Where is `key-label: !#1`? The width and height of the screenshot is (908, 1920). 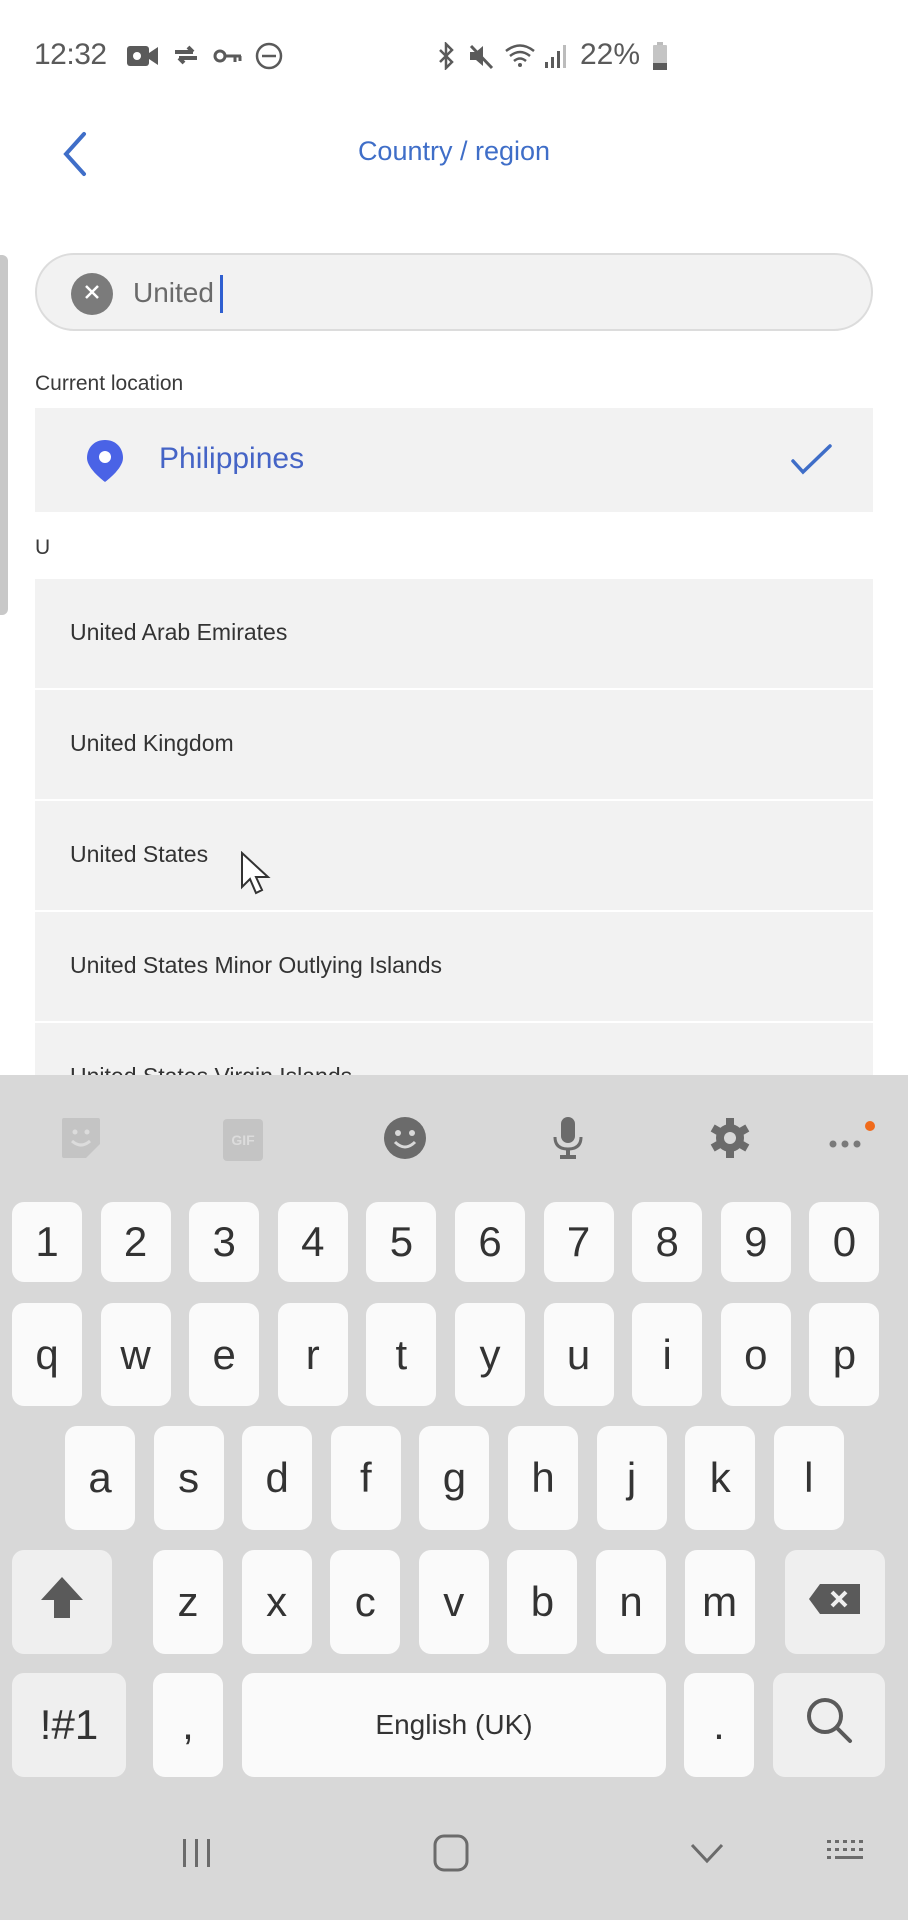
key-label: !#1 is located at coordinates (69, 1724).